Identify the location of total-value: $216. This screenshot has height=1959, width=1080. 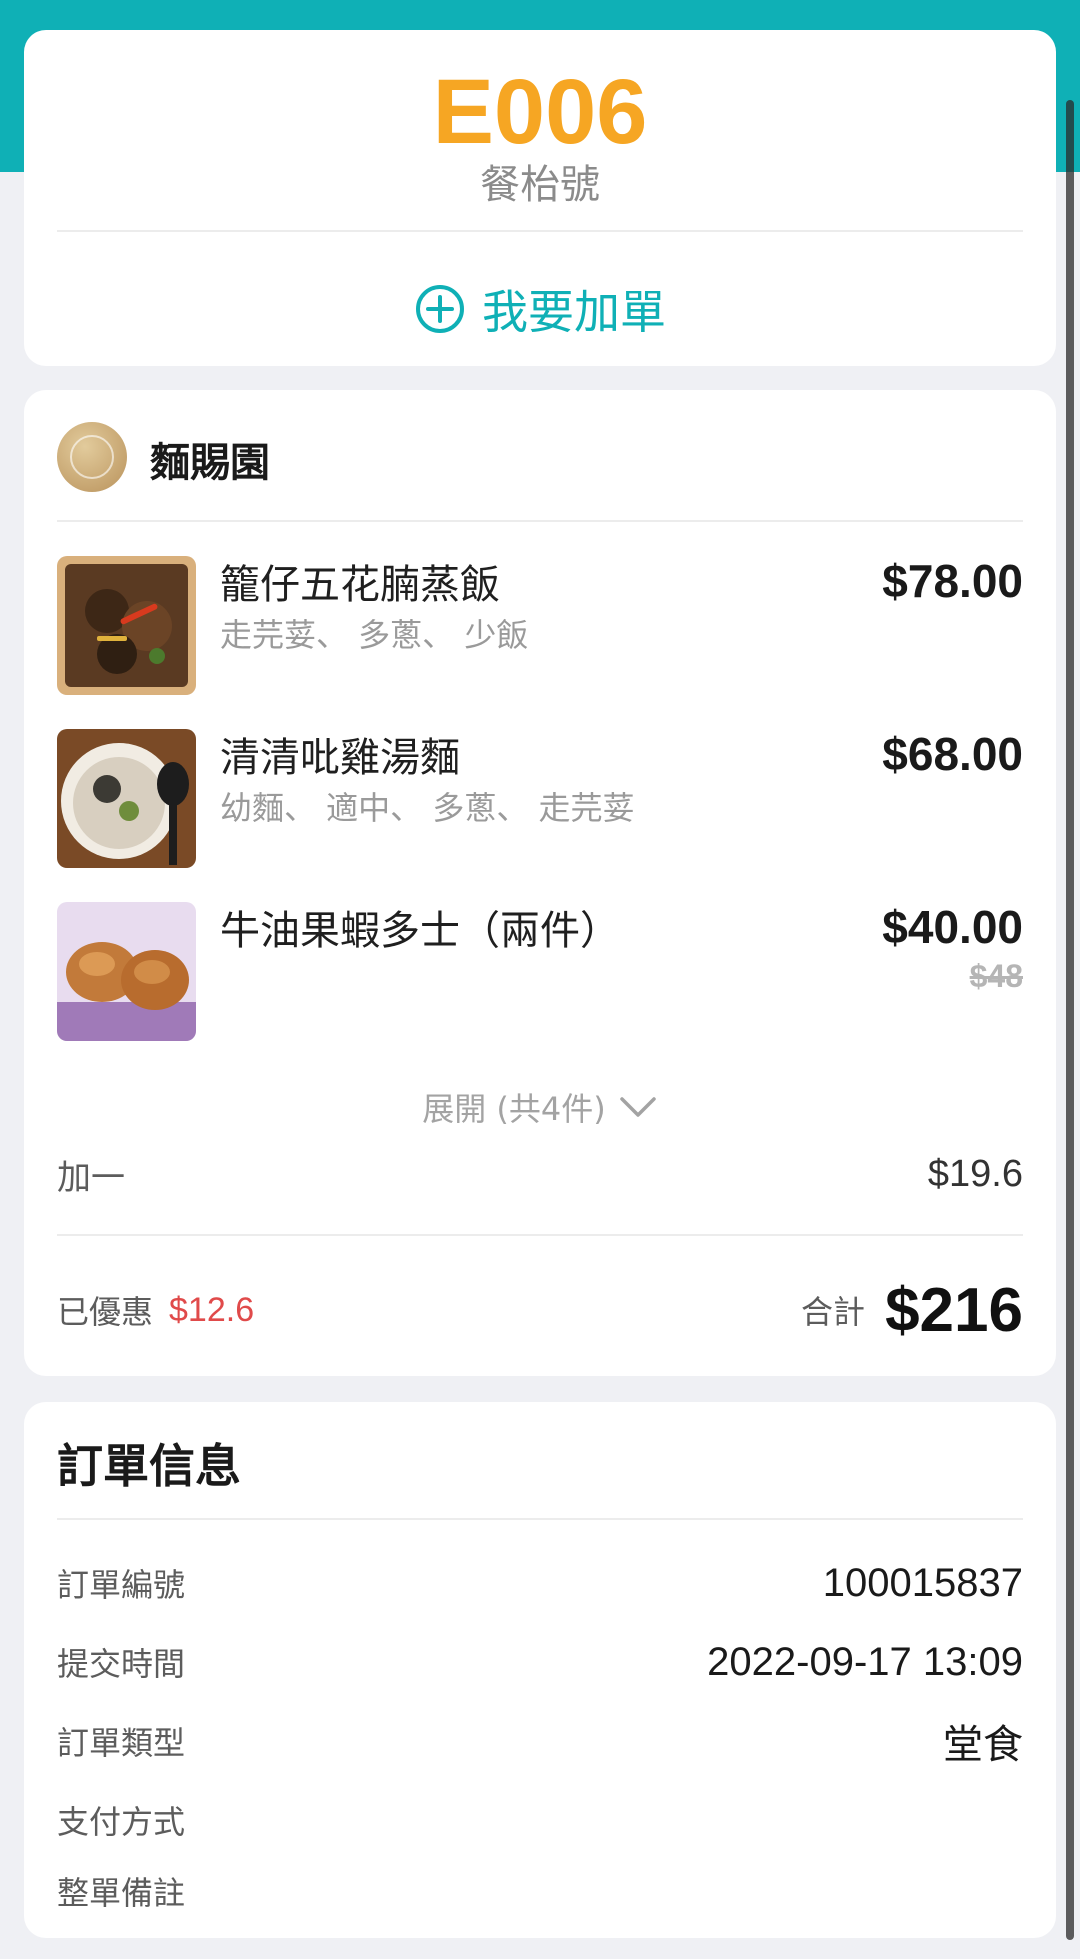
(954, 1310).